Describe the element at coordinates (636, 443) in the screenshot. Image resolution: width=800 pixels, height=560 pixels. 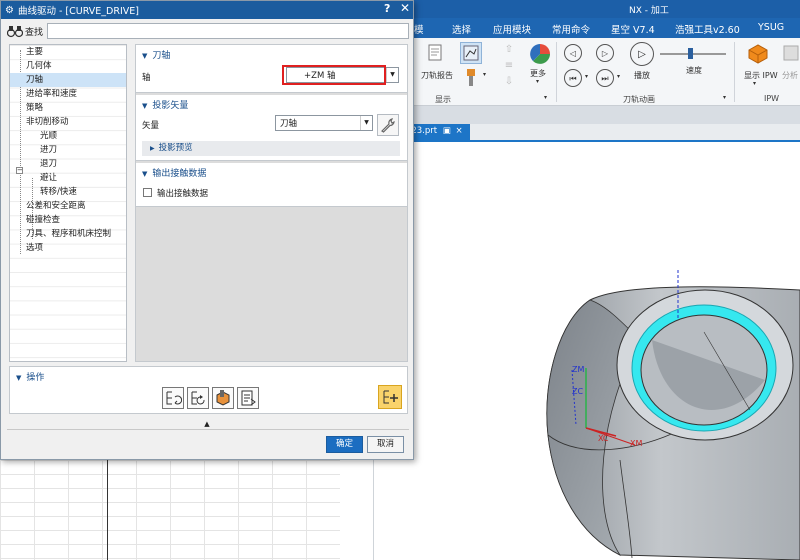
I see `axis-label-xm: XM` at that location.